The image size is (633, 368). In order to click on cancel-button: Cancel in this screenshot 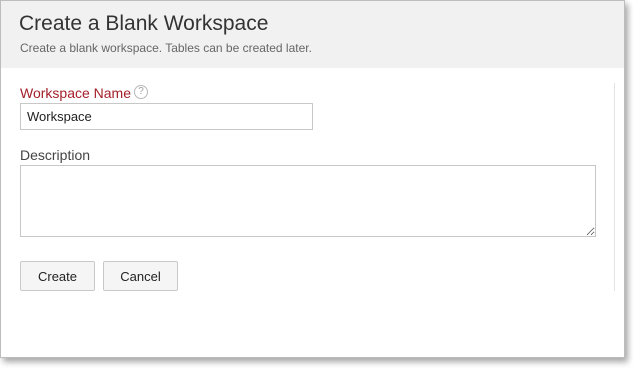, I will do `click(140, 276)`.